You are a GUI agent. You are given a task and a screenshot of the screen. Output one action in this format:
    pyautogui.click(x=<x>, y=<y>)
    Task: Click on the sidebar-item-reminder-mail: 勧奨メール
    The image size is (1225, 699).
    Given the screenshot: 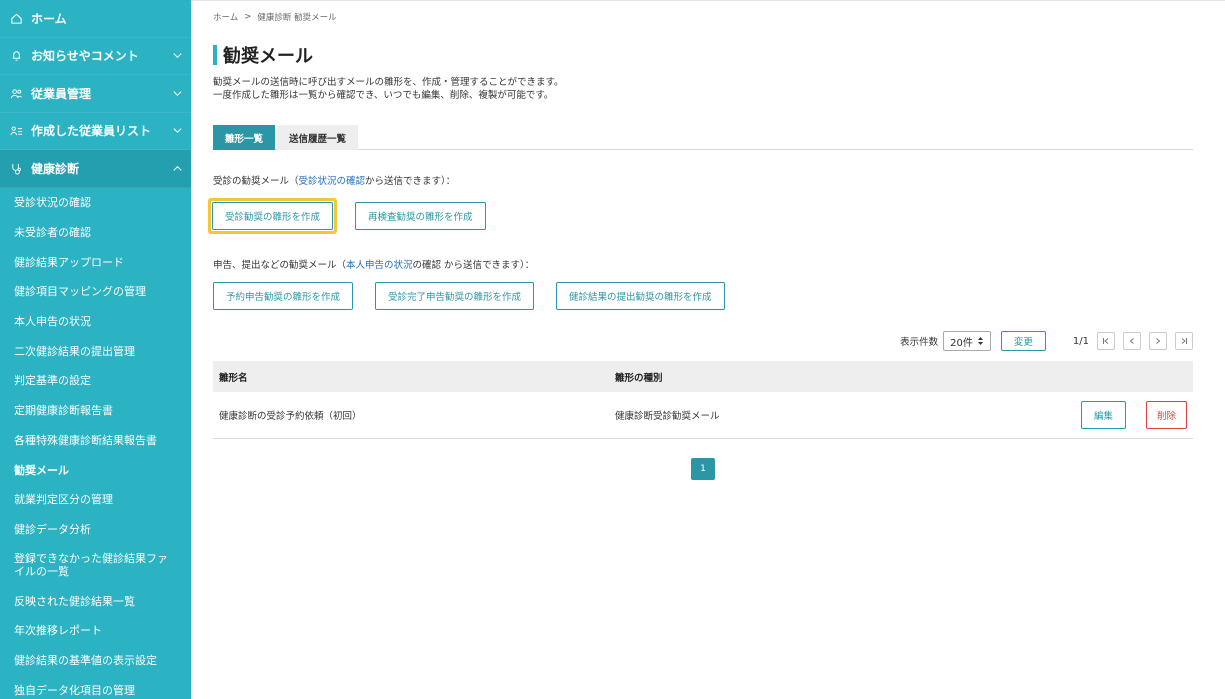 What is the action you would take?
    pyautogui.click(x=95, y=470)
    